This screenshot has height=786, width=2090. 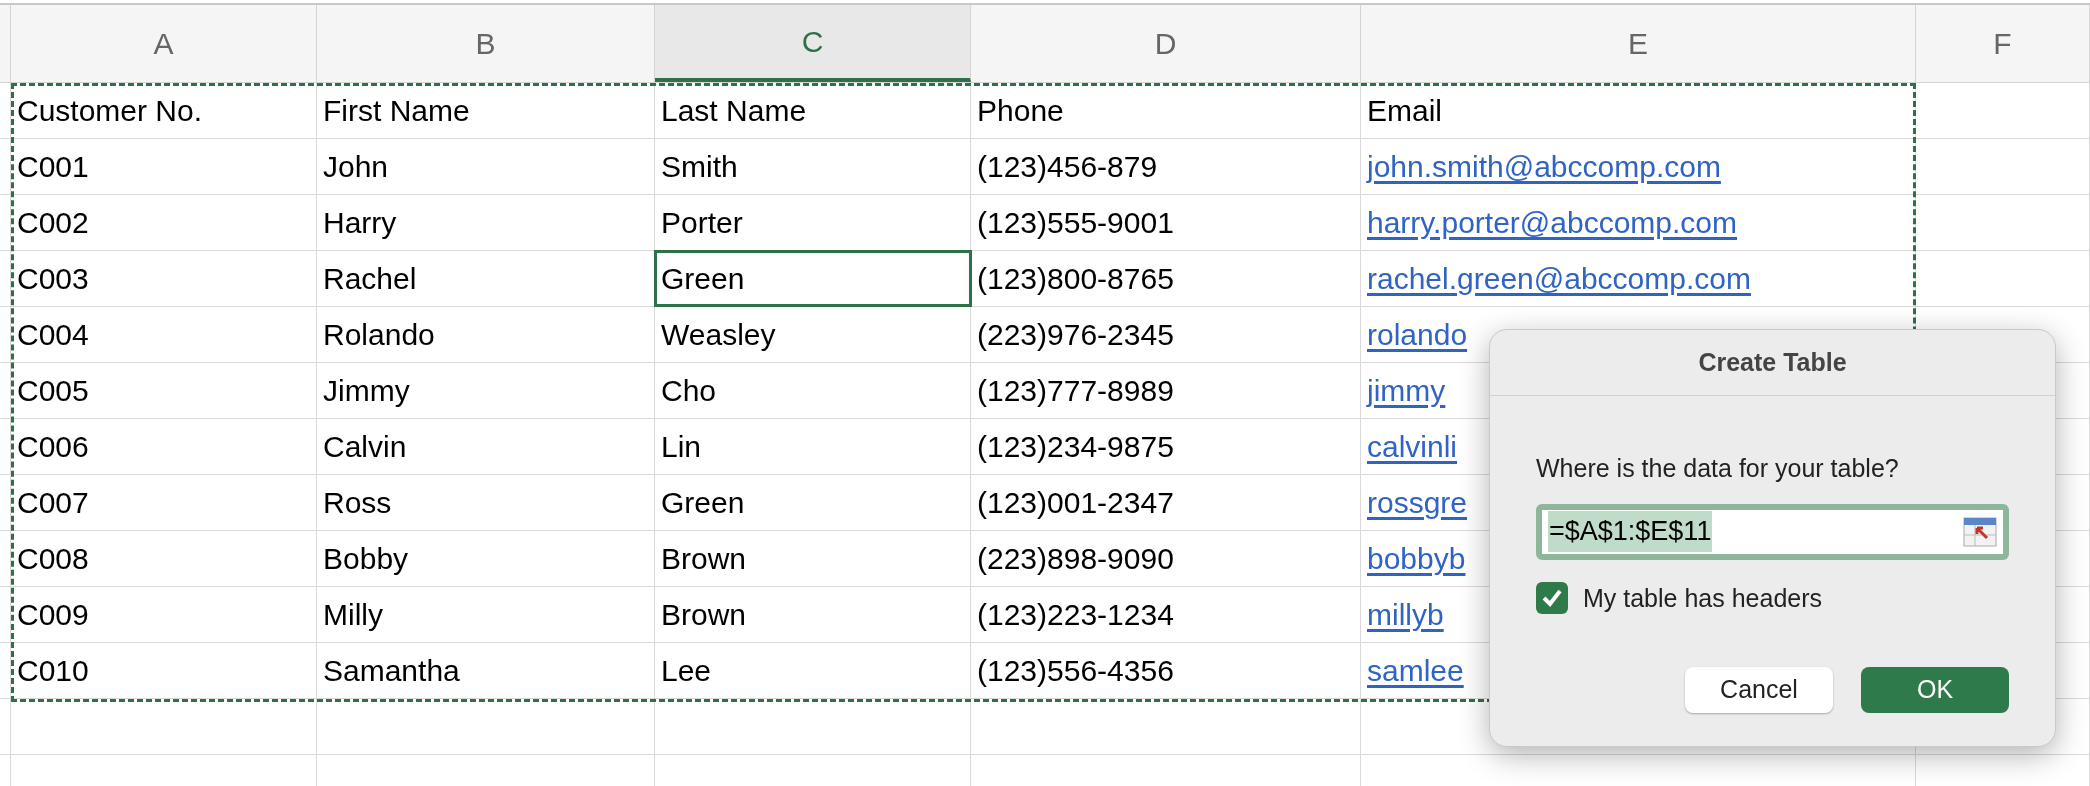 What do you see at coordinates (1166, 446) in the screenshot?
I see `table-cell: (123)234-9875` at bounding box center [1166, 446].